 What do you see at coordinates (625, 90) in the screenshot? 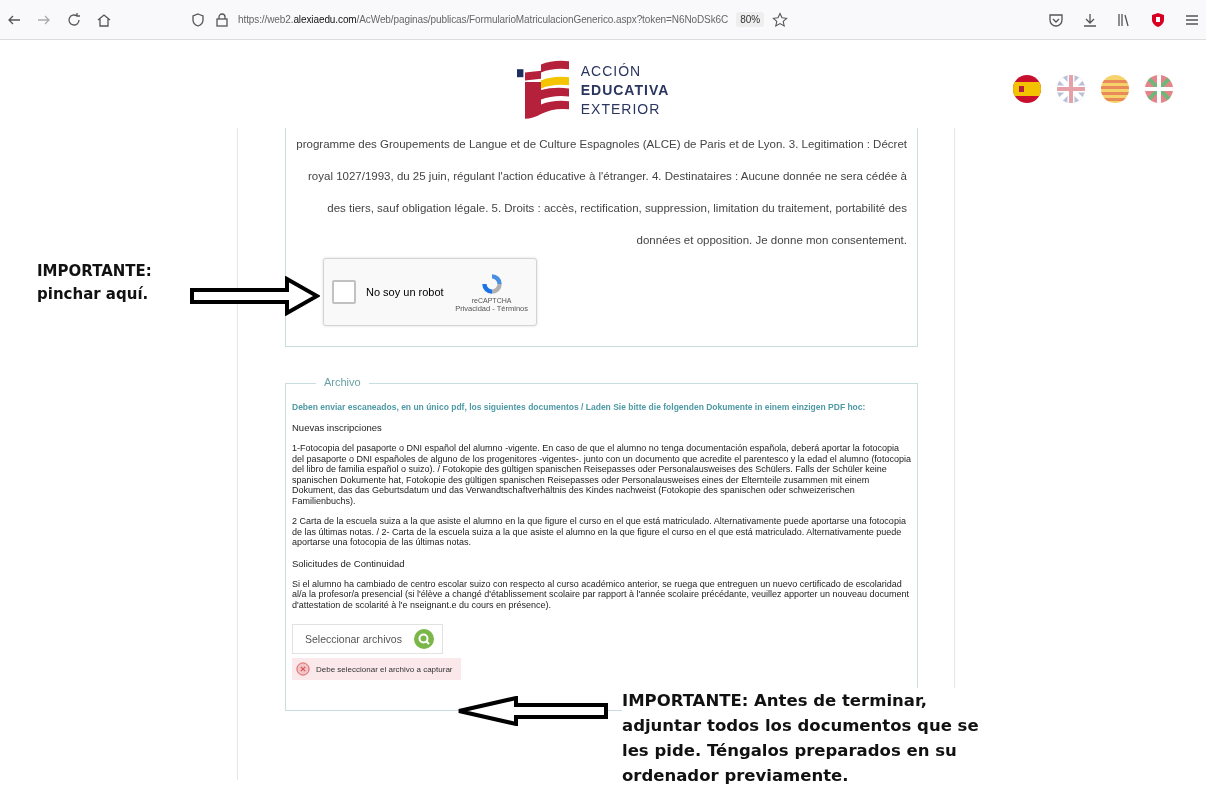
I see `logo-text: EDUCATIVA` at bounding box center [625, 90].